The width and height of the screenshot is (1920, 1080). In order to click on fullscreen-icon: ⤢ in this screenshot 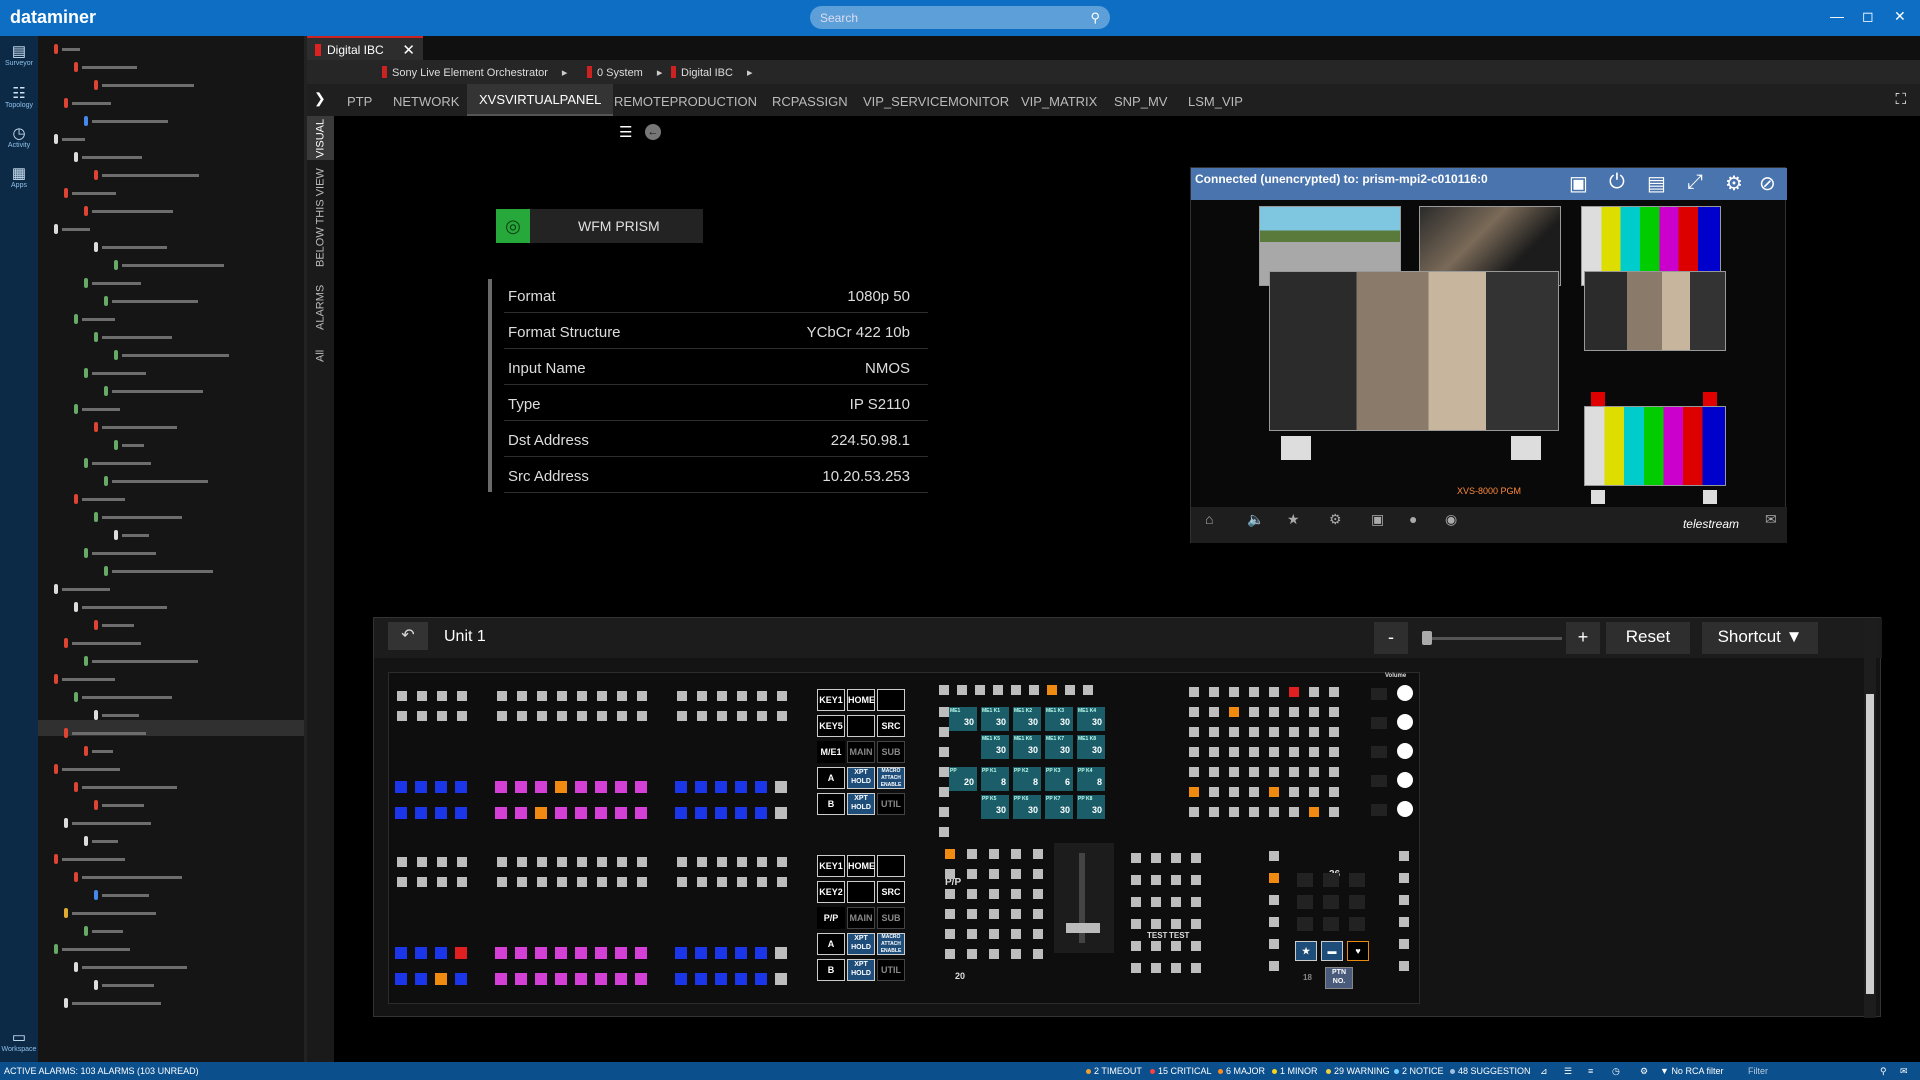, I will do `click(1695, 182)`.